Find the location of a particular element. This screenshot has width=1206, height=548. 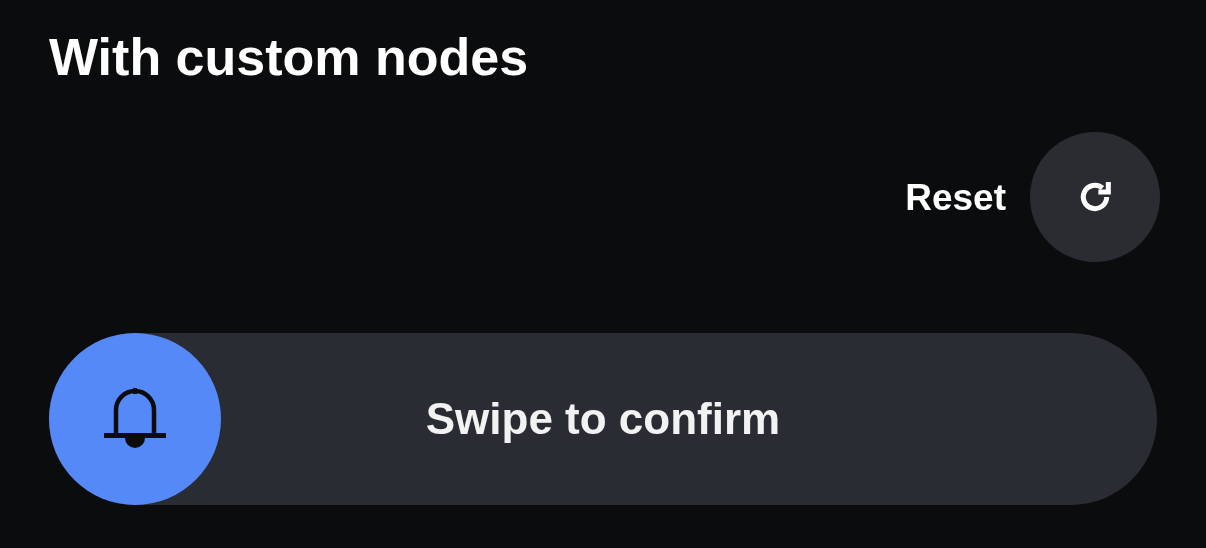

swipe-label: Swipe to confirm is located at coordinates (603, 419).